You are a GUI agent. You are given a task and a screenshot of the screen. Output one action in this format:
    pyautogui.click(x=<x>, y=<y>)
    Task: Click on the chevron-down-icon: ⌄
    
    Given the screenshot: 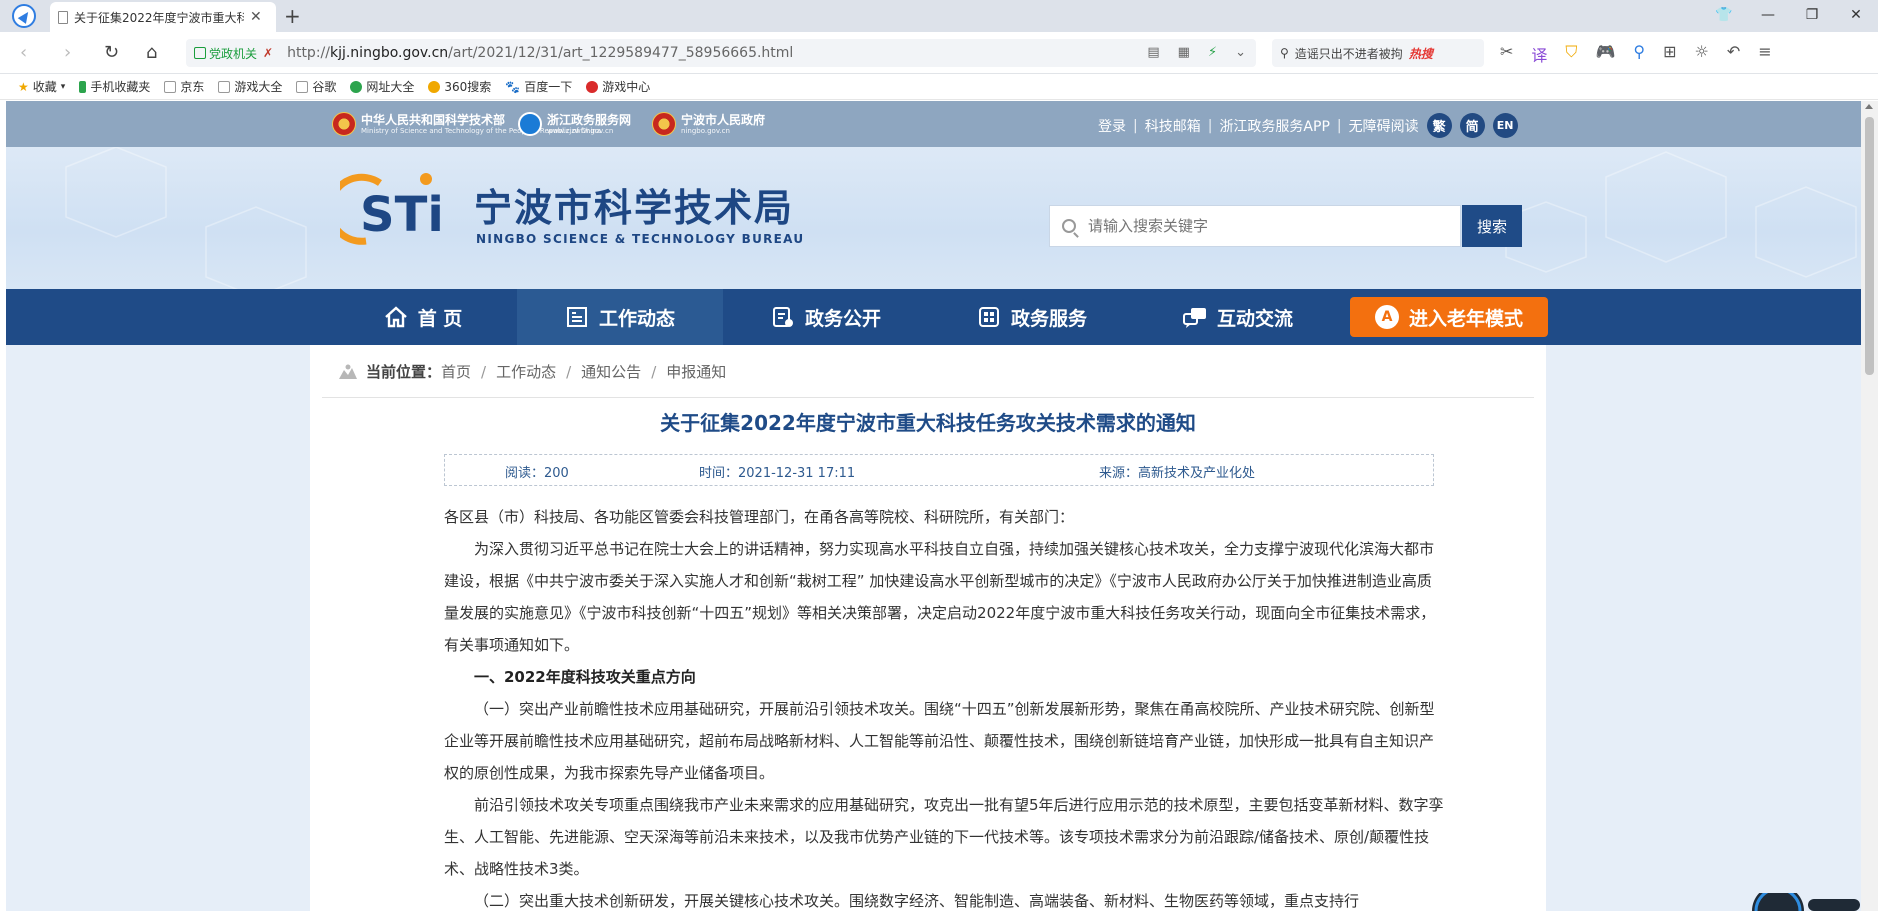 What is the action you would take?
    pyautogui.click(x=1240, y=52)
    